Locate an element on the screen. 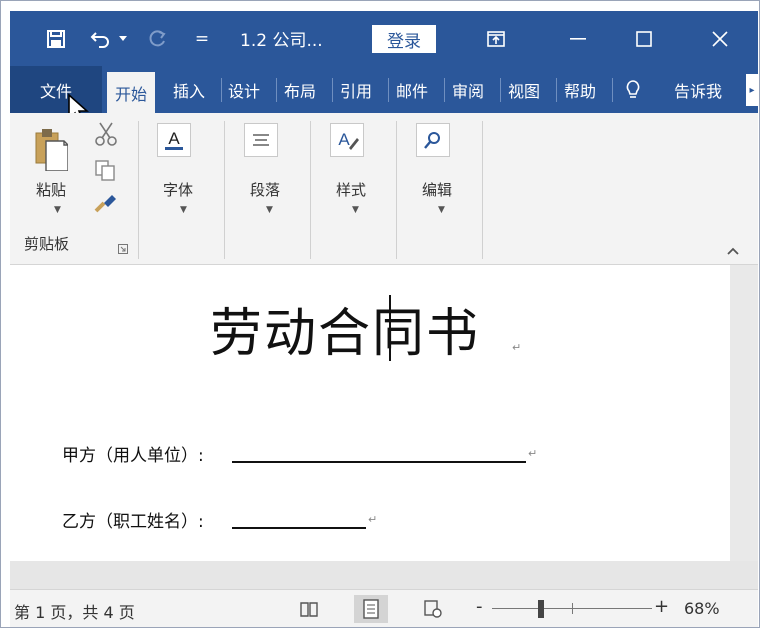 This screenshot has width=760, height=628. font-icon: A is located at coordinates (174, 140).